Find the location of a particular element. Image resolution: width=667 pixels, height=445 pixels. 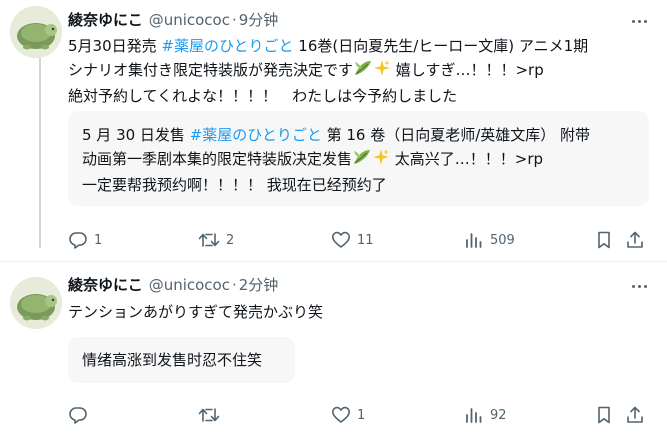

tweet-text-line: テンションあがりすぎて発売かぶり笑 is located at coordinates (196, 312).